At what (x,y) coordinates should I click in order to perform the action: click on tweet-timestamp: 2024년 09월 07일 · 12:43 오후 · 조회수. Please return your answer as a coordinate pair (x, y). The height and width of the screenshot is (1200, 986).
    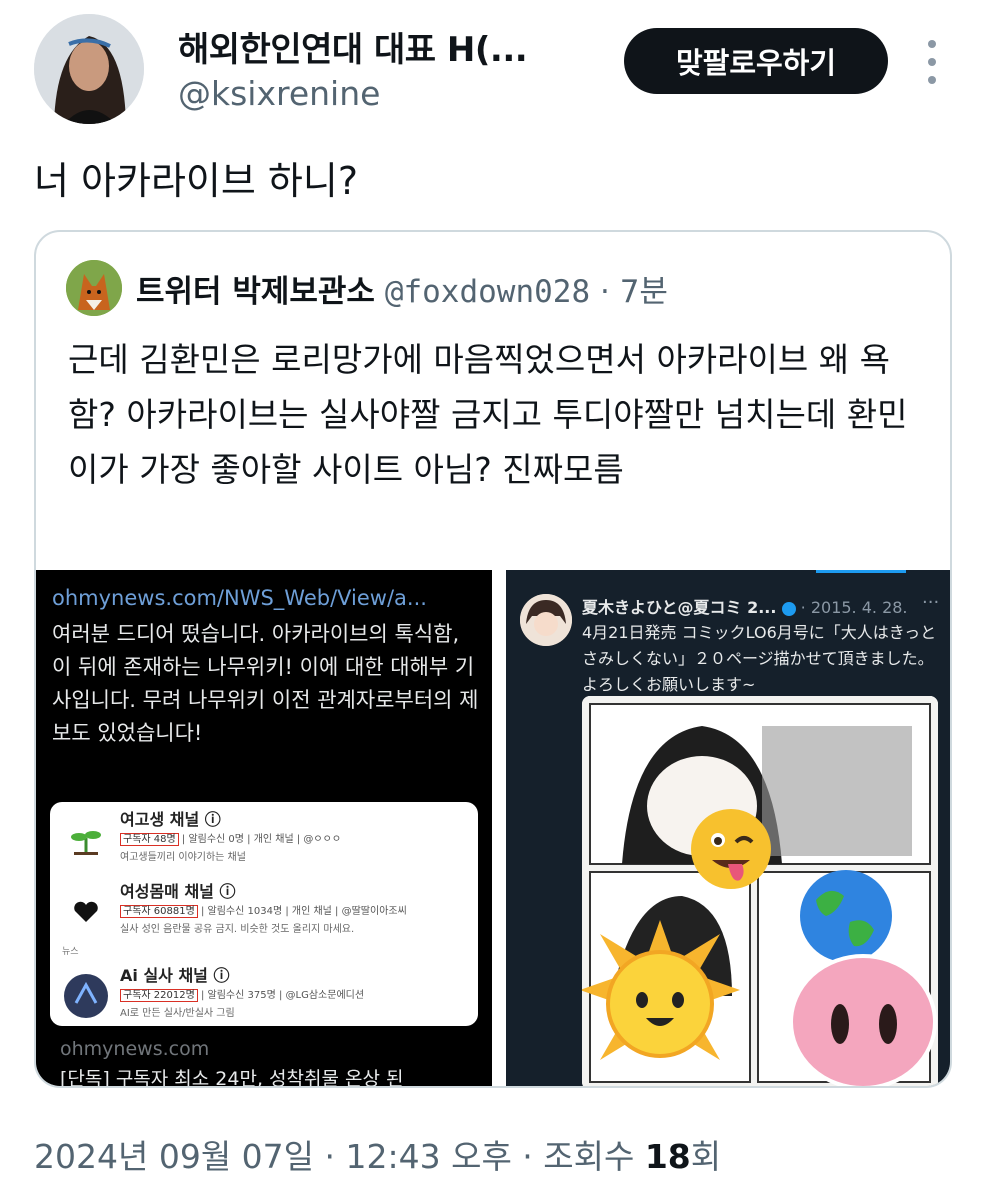
    Looking at the image, I should click on (339, 1156).